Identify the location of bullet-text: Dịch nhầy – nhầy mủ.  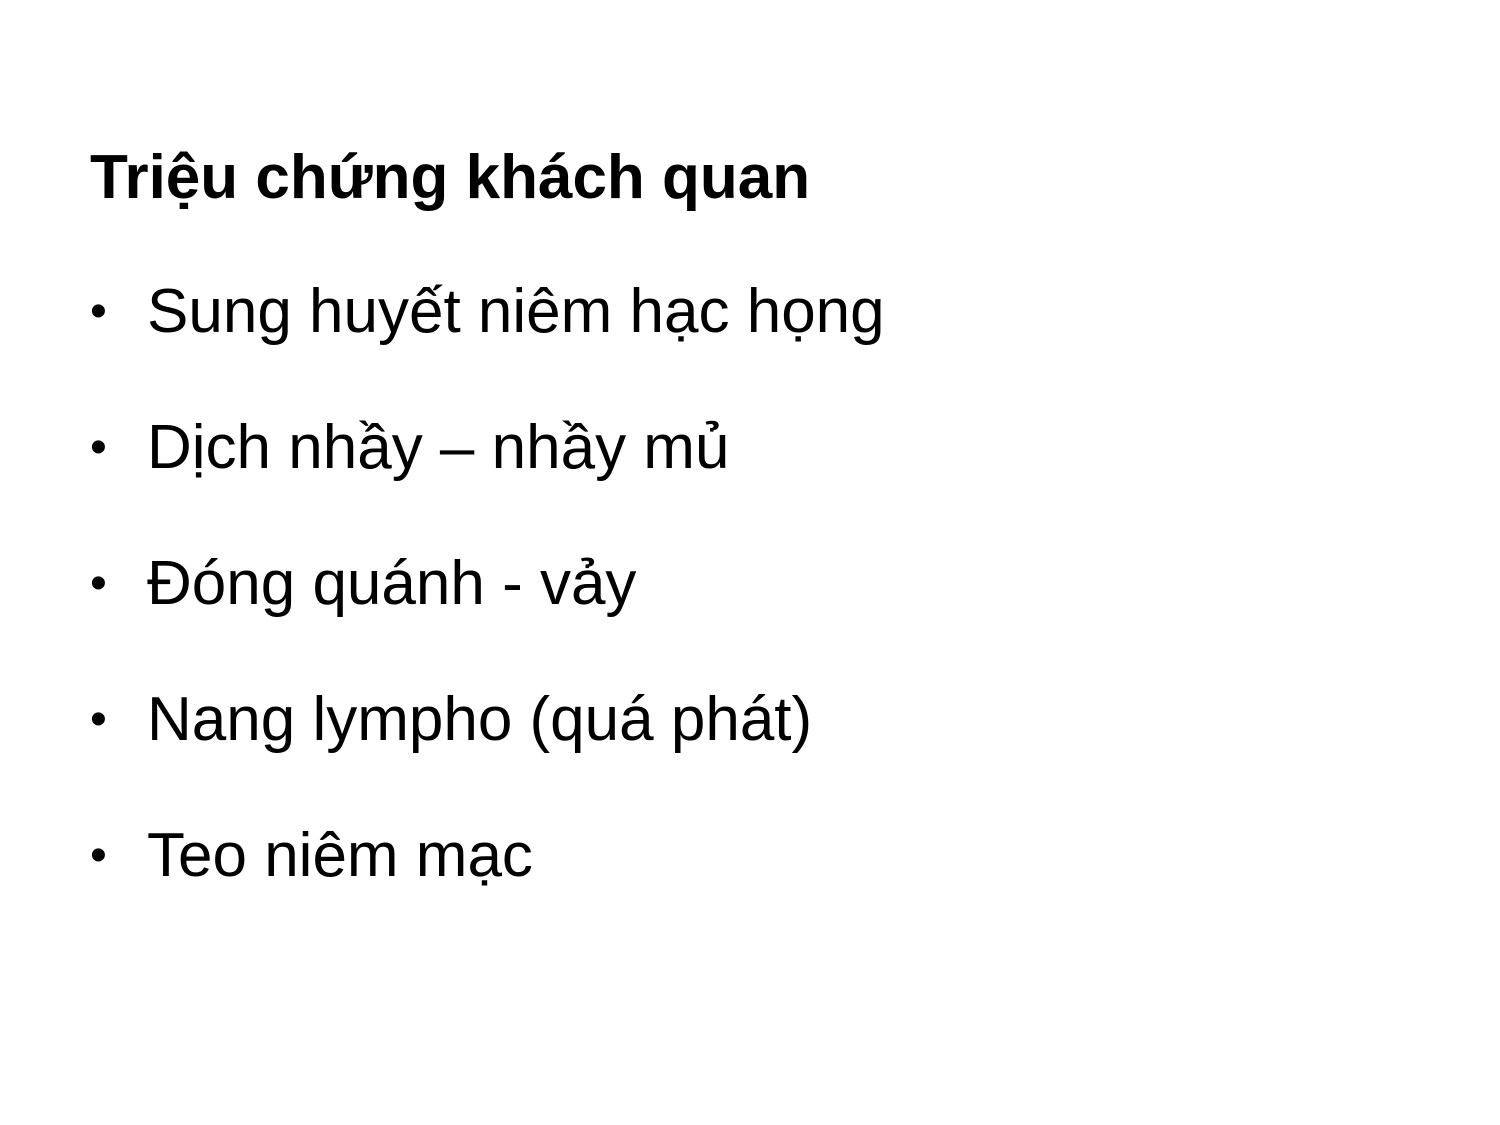
(438, 447).